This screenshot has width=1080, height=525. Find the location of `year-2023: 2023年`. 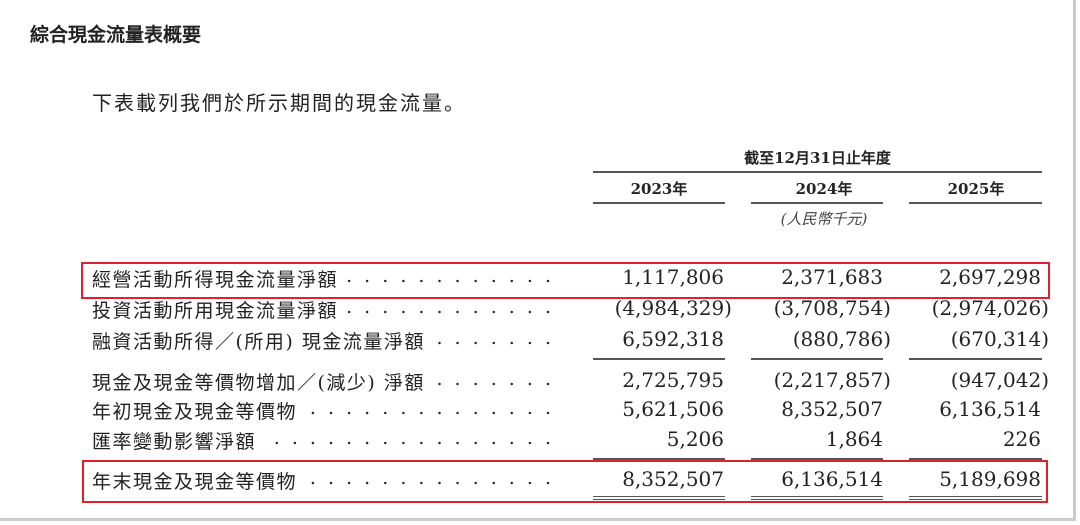

year-2023: 2023年 is located at coordinates (659, 189).